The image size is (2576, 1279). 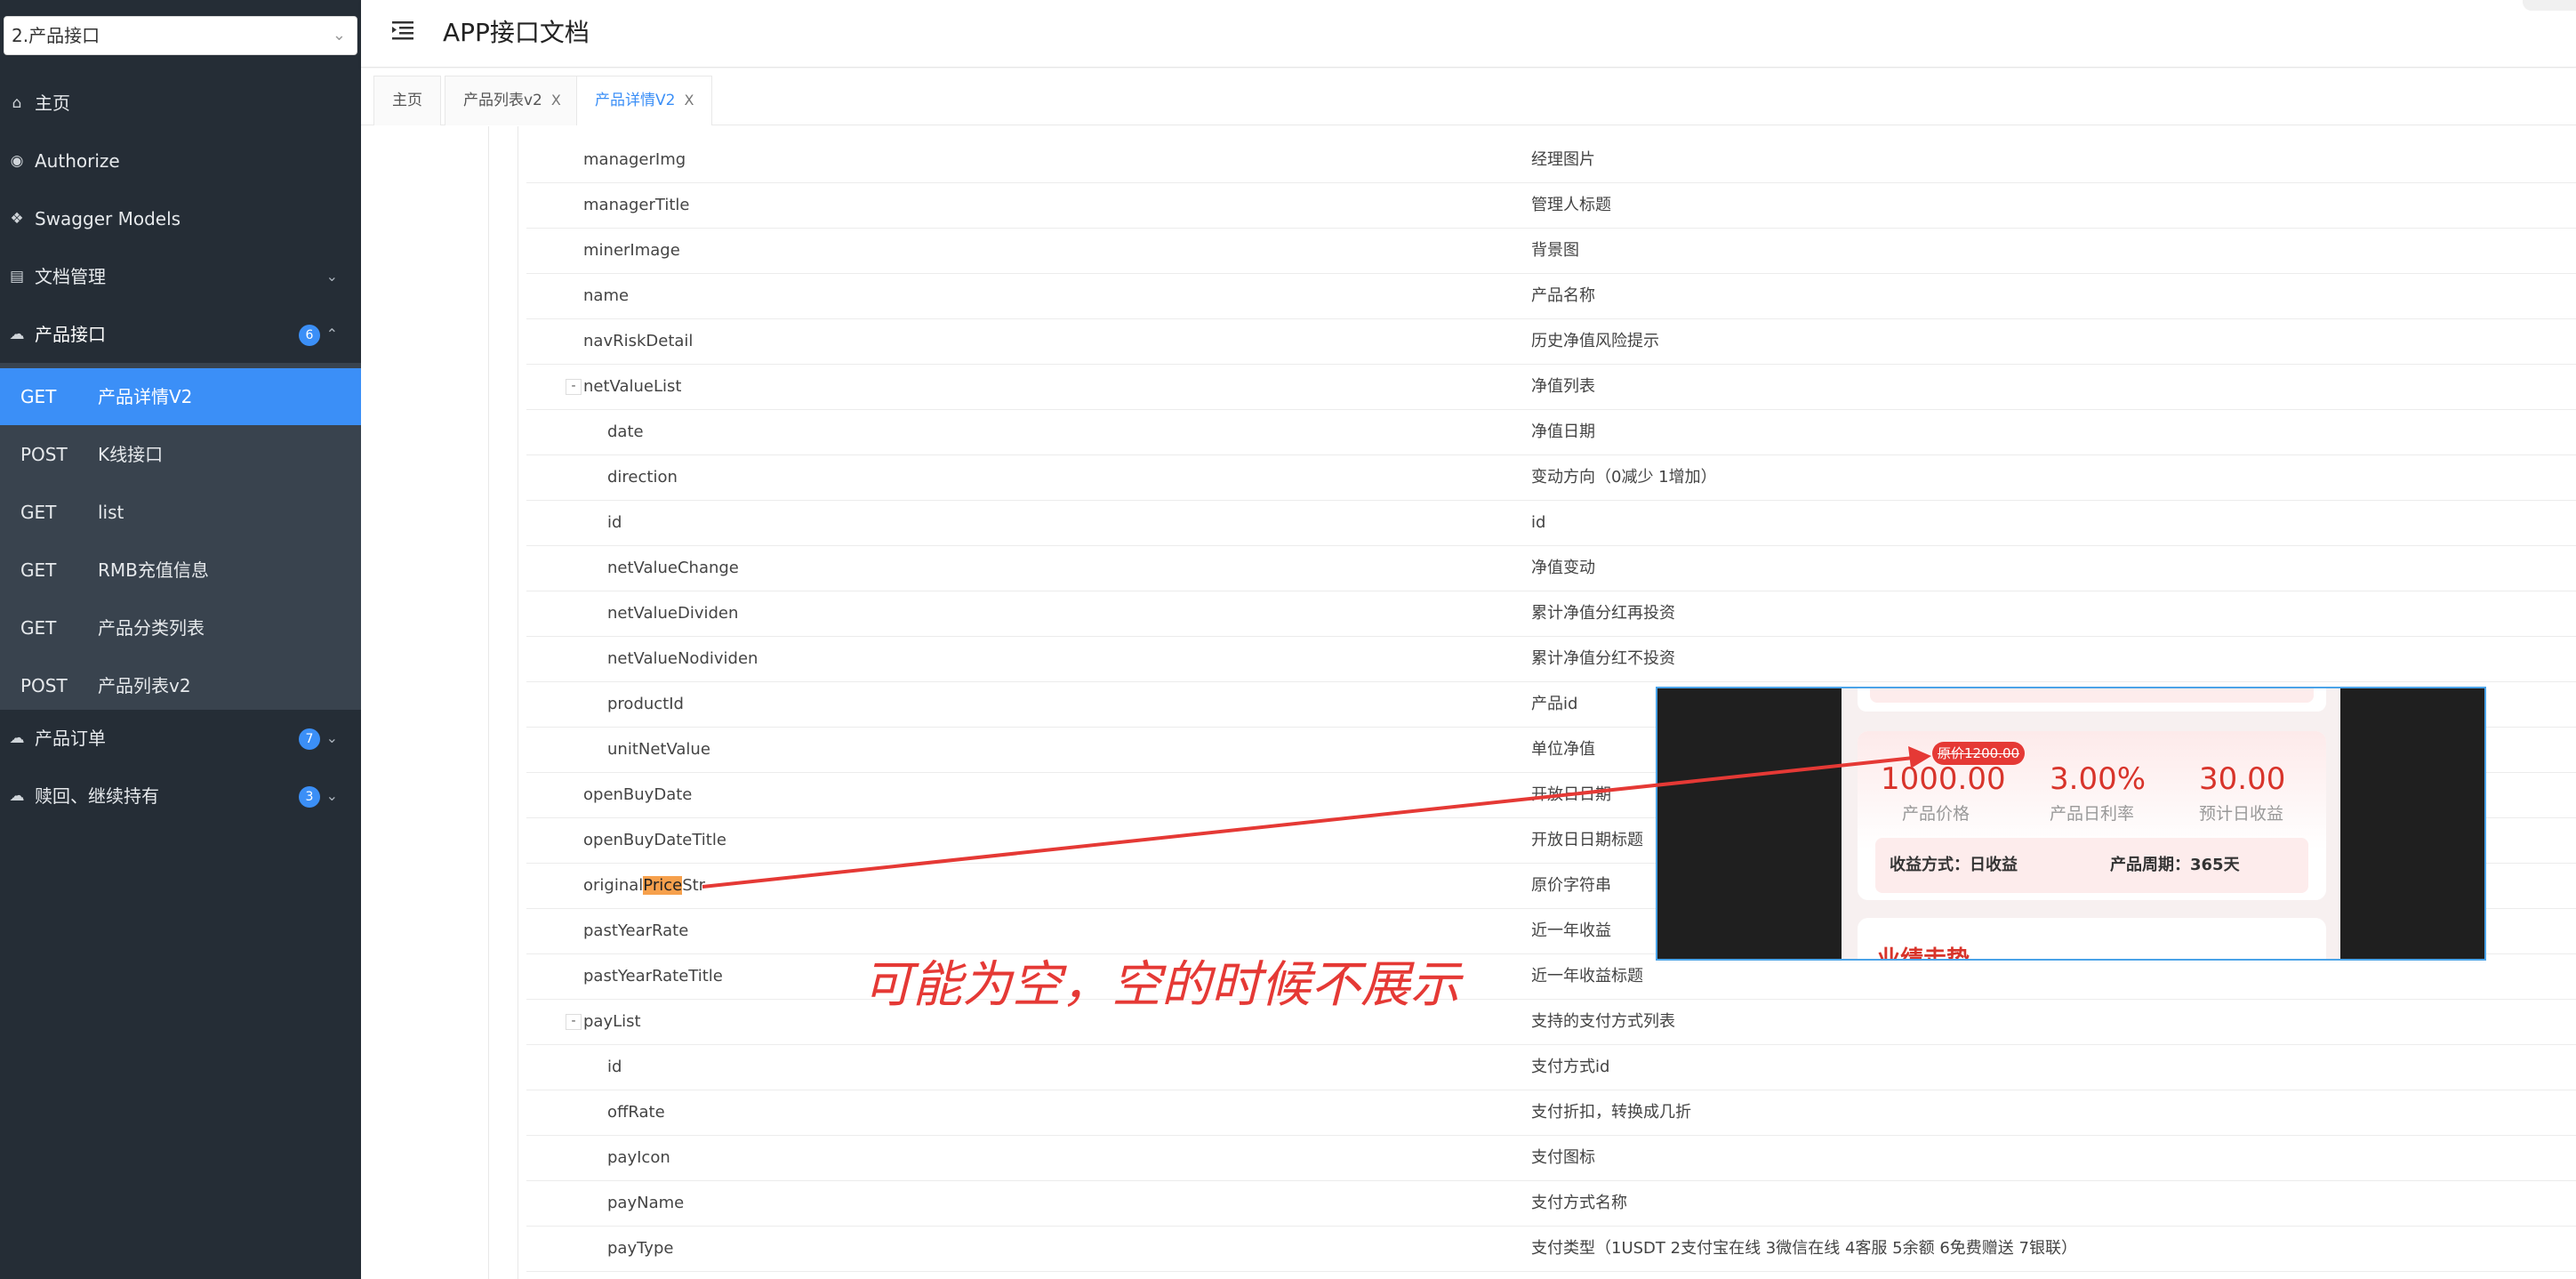 What do you see at coordinates (180, 512) in the screenshot?
I see `submenu-item-list: GET list` at bounding box center [180, 512].